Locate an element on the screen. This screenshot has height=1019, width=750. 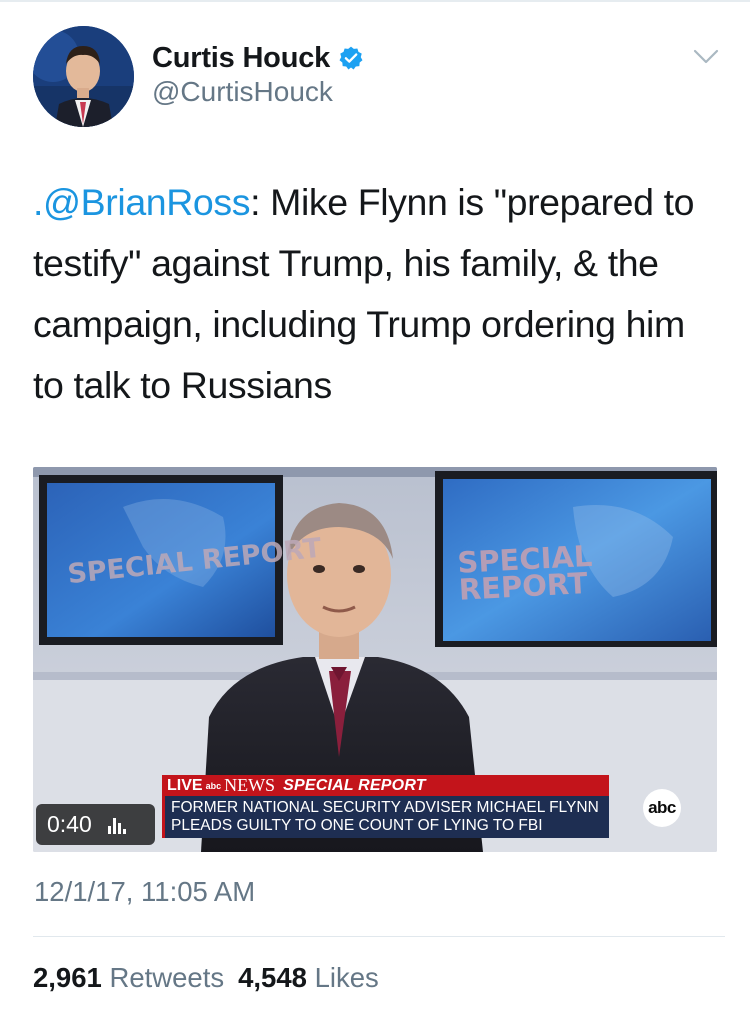
tweet-stats: 2,961 Retweets 4,548 Likes is located at coordinates (206, 978).